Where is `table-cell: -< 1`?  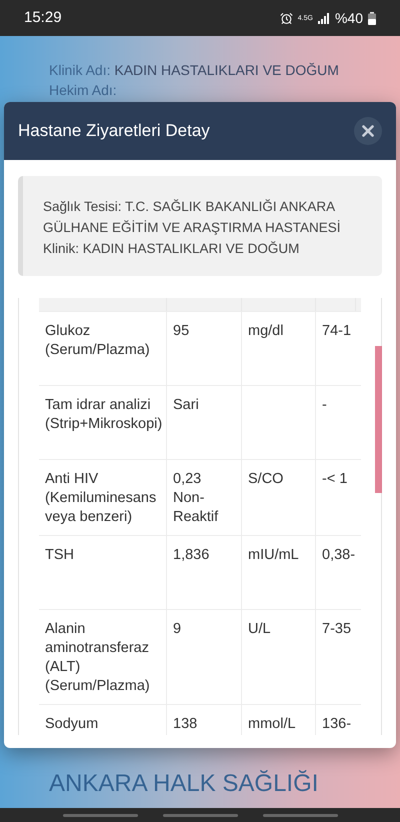 table-cell: -< 1 is located at coordinates (335, 479).